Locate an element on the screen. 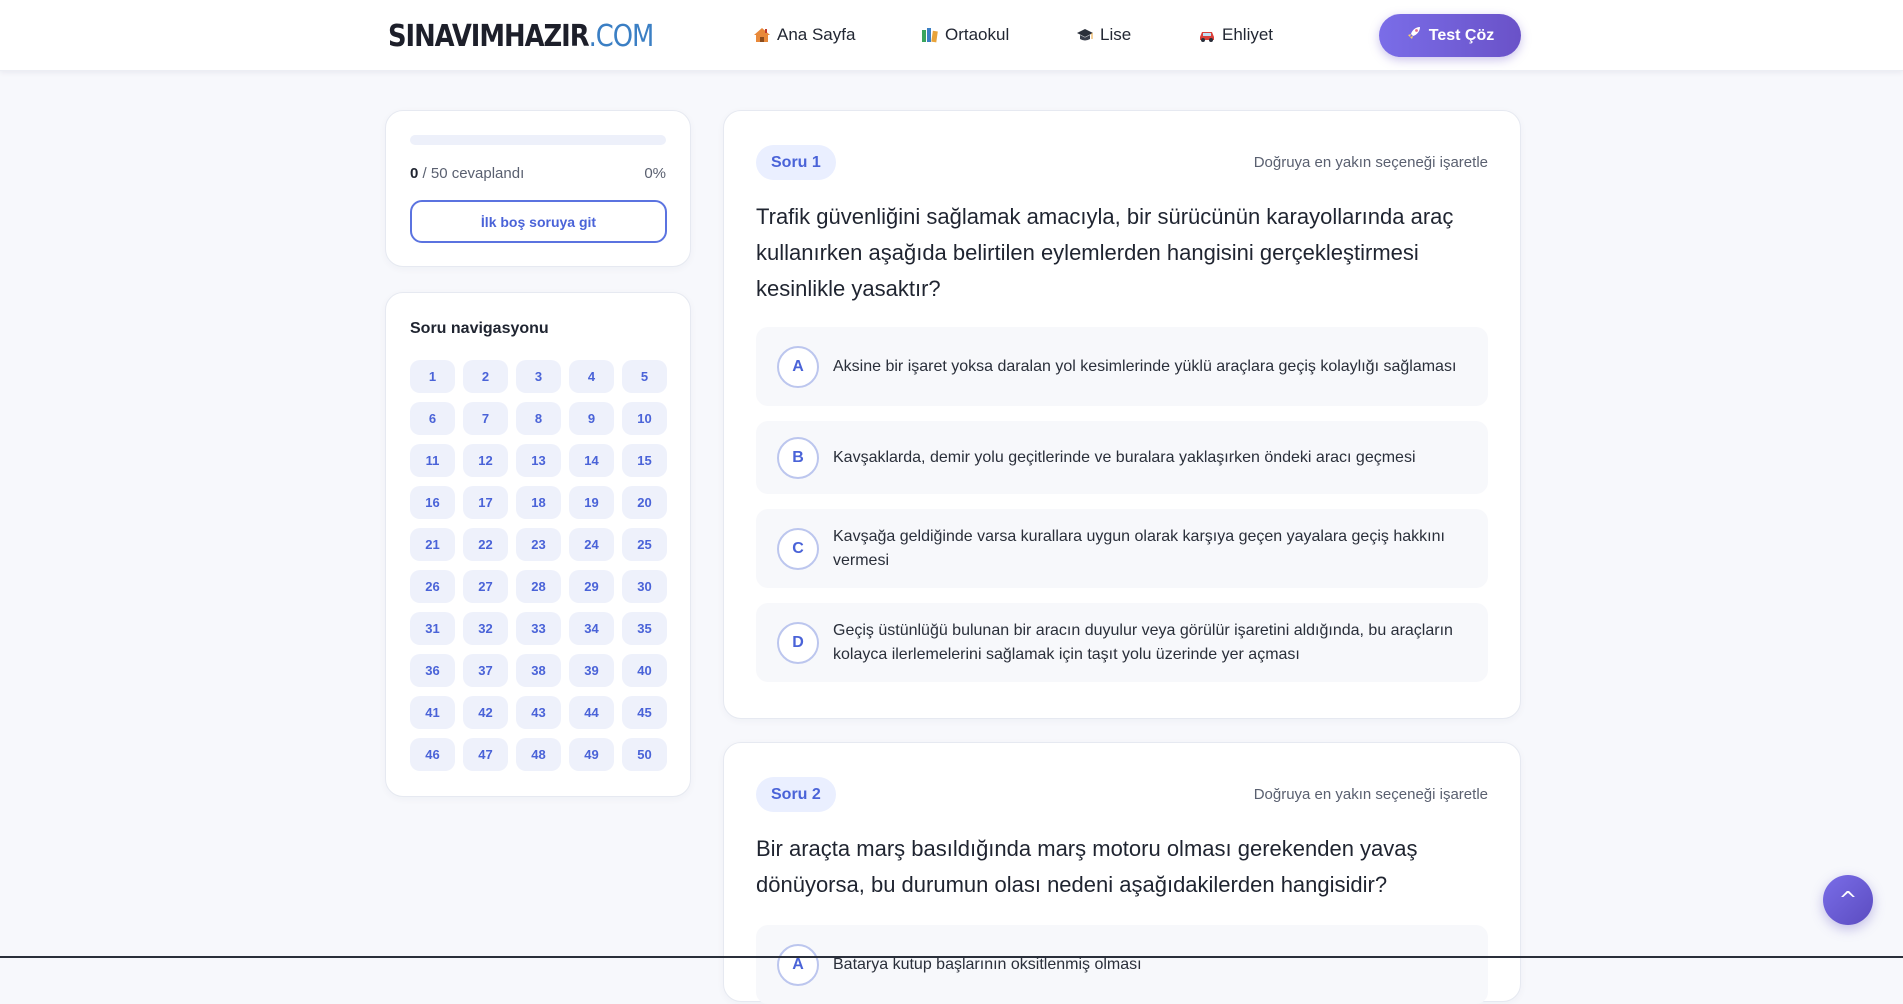 This screenshot has height=1004, width=1903. first-empty-question-button: İlk boş soruya git is located at coordinates (538, 221).